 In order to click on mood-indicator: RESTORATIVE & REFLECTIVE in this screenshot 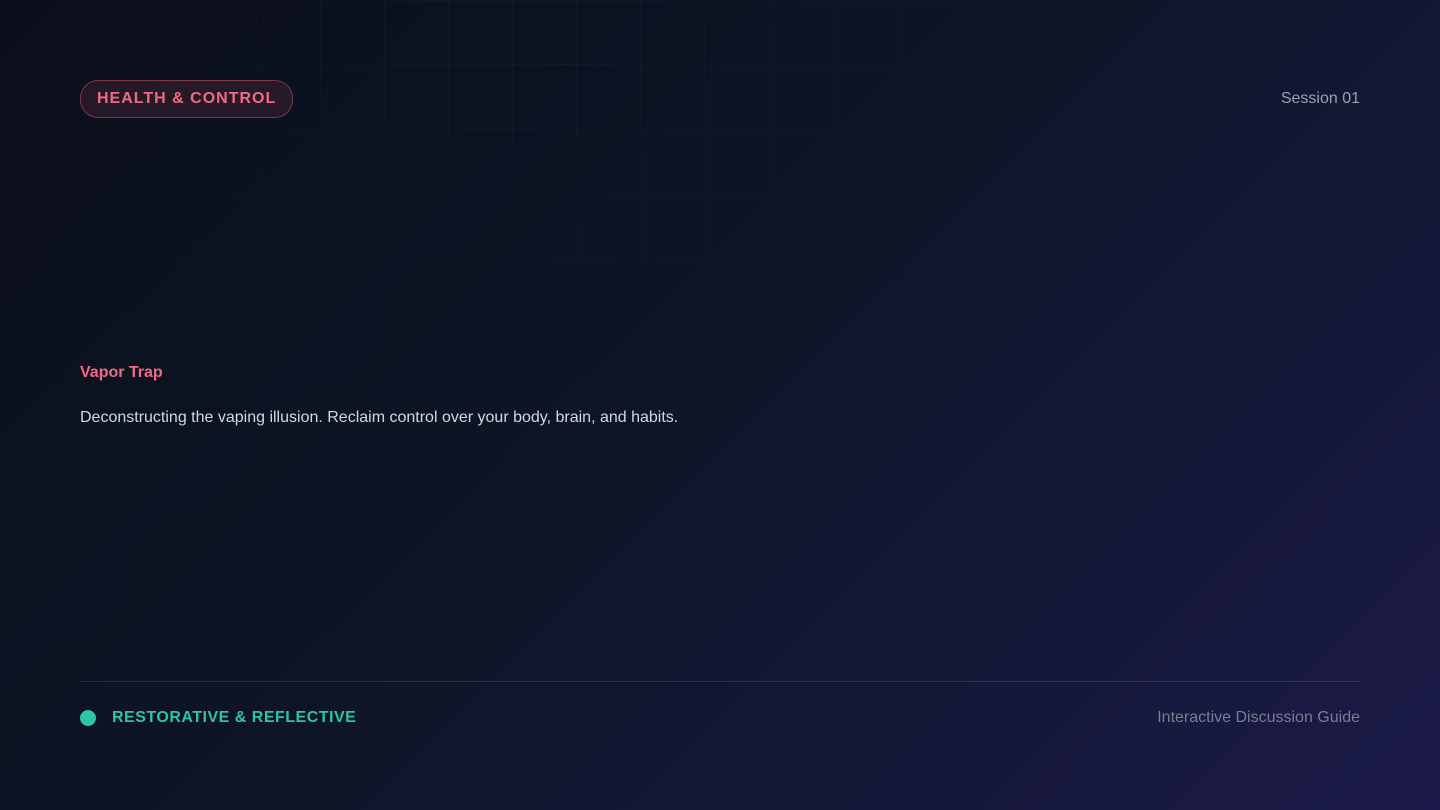, I will do `click(218, 718)`.